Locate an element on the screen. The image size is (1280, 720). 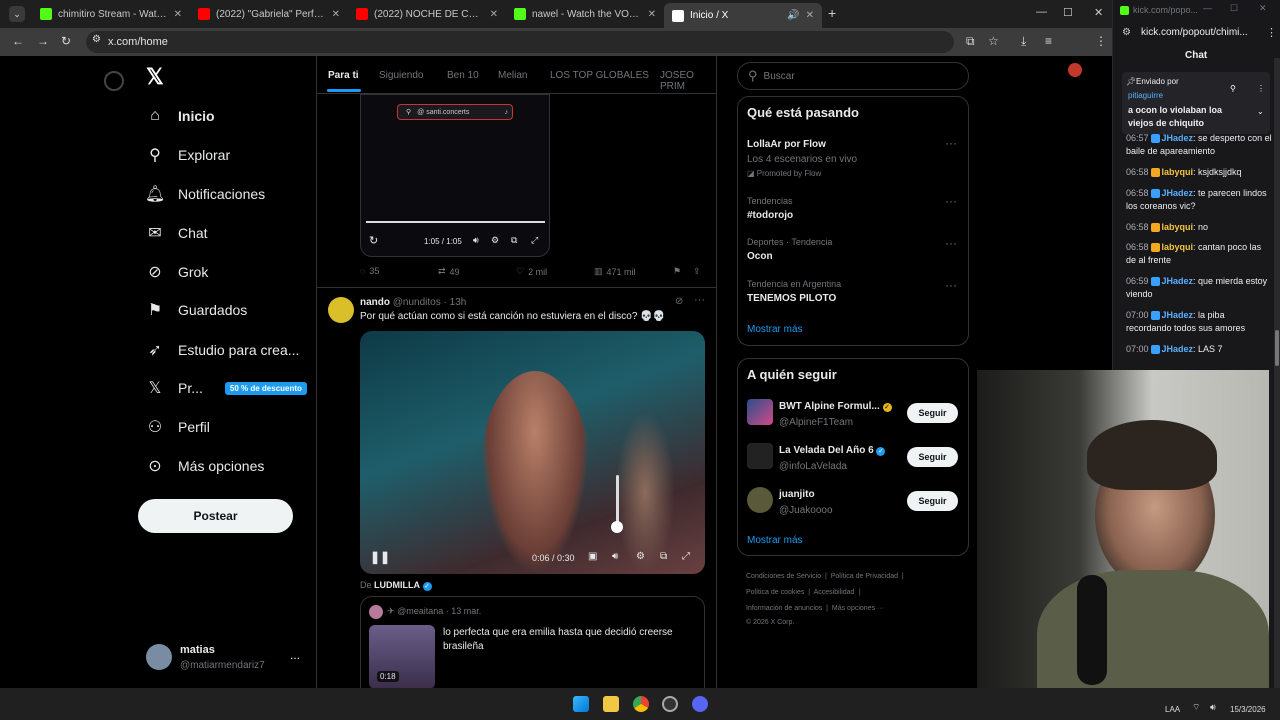
tab-top-globales: LOS TOP GLOBALES is located at coordinates (599, 75).